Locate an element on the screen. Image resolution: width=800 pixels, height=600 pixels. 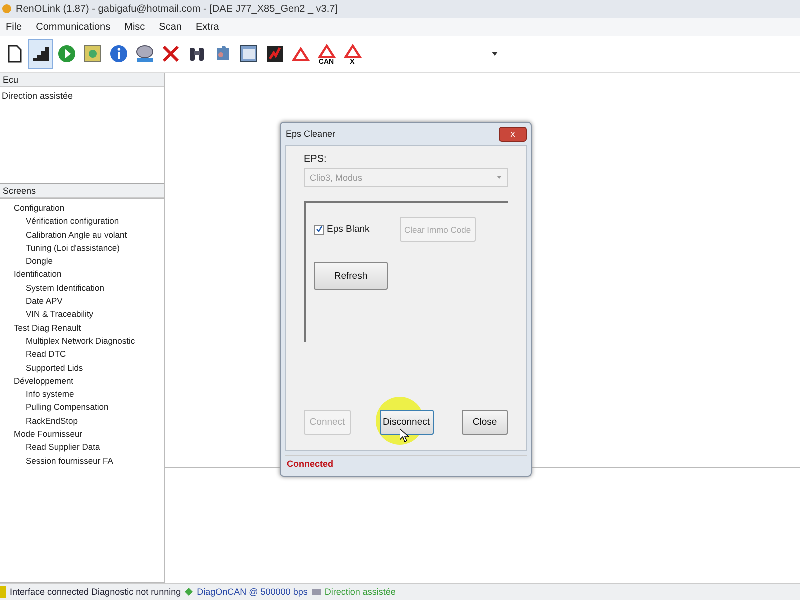
tree-item: Développement is located at coordinates (44, 381).